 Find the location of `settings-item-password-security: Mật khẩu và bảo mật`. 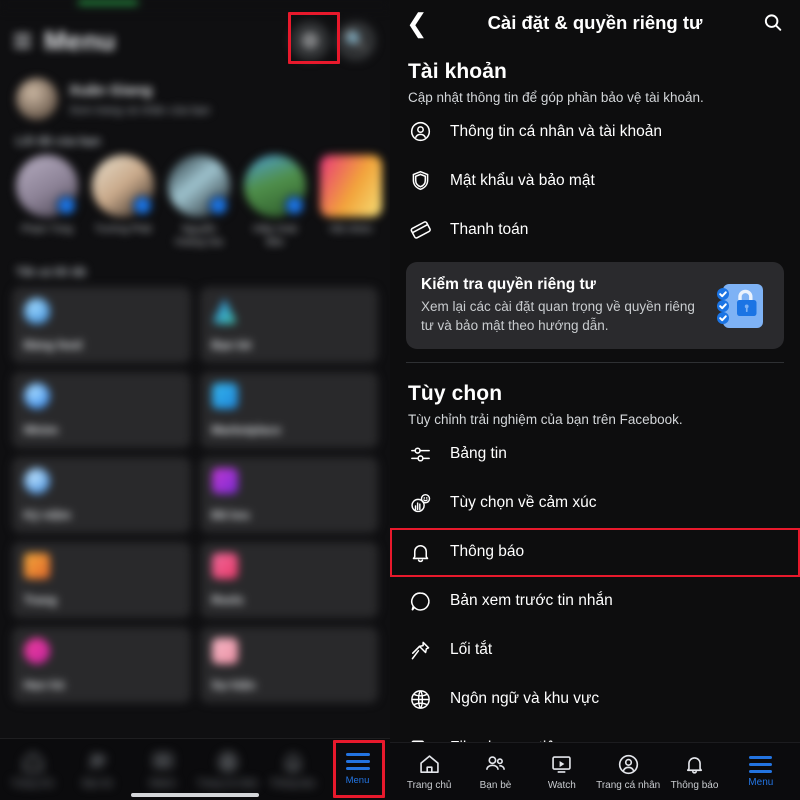

settings-item-password-security: Mật khẩu và bảo mật is located at coordinates (595, 180).